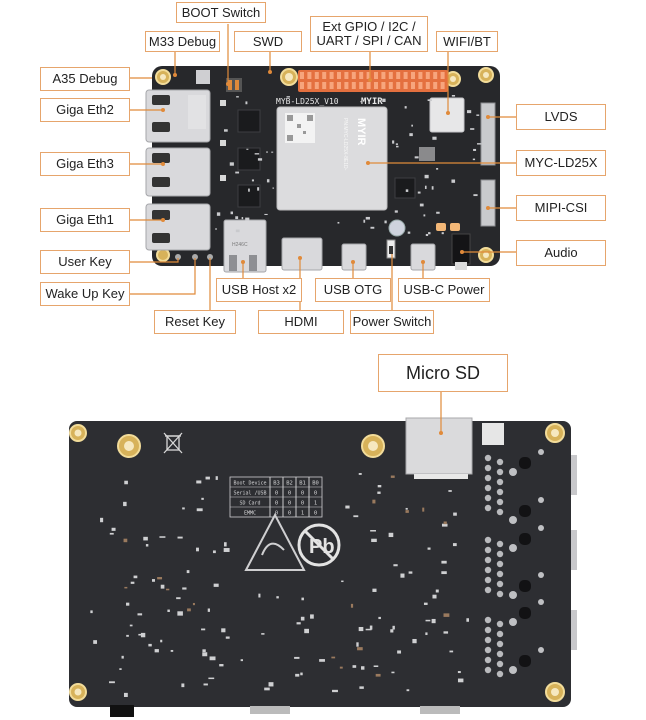  What do you see at coordinates (85, 294) in the screenshot?
I see `label-wake-up-key: Wake Up Key` at bounding box center [85, 294].